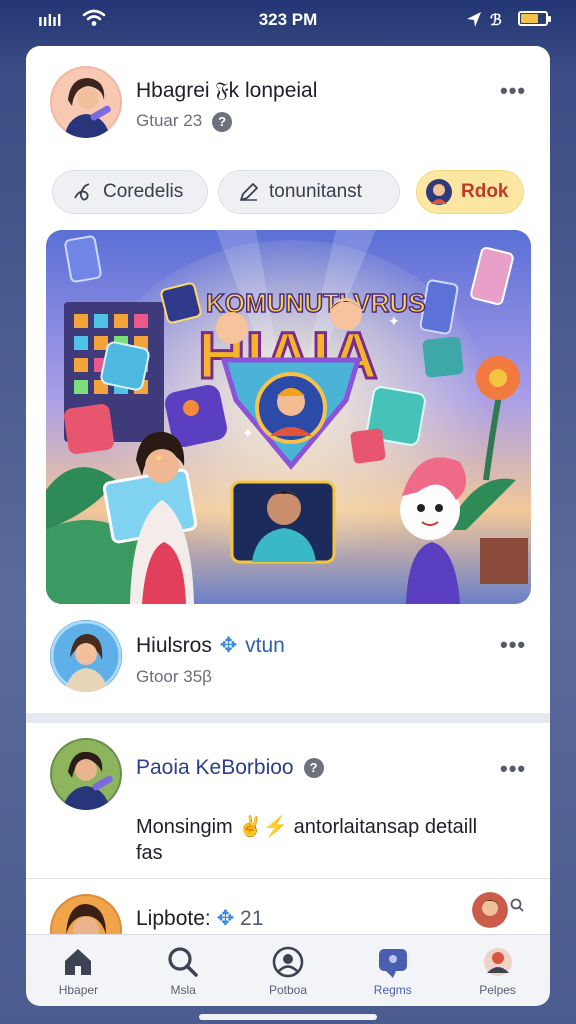  I want to click on post-author-name: Paoia KeBorbioo?, so click(230, 768).